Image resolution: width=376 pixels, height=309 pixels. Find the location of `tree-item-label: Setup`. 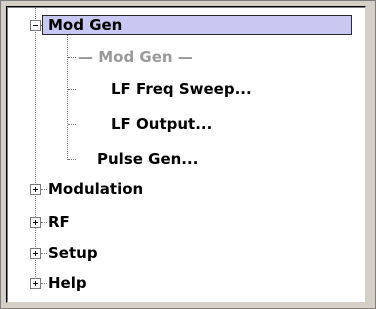

tree-item-label: Setup is located at coordinates (73, 253).